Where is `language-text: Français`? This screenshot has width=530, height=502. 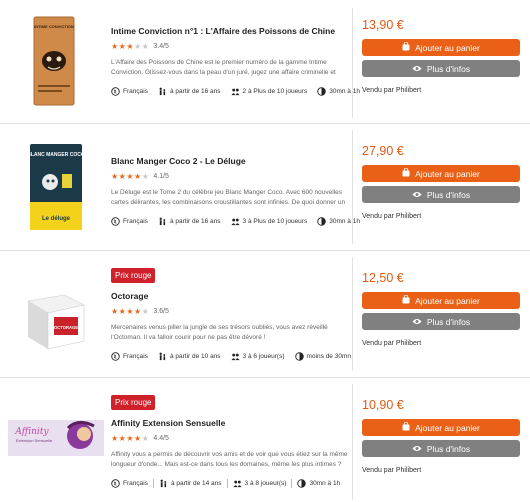 language-text: Français is located at coordinates (135, 356).